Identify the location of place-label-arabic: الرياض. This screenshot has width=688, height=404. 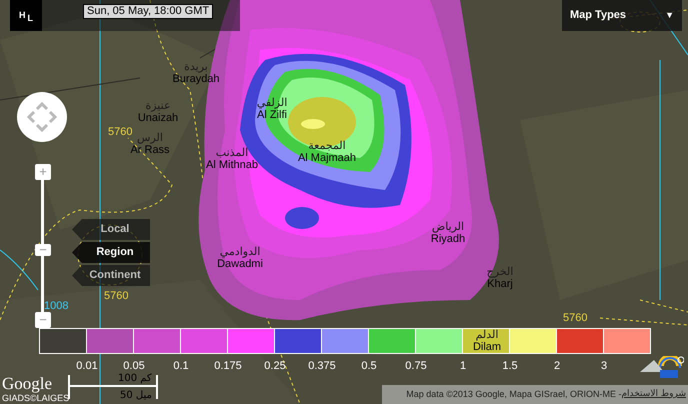
(448, 226).